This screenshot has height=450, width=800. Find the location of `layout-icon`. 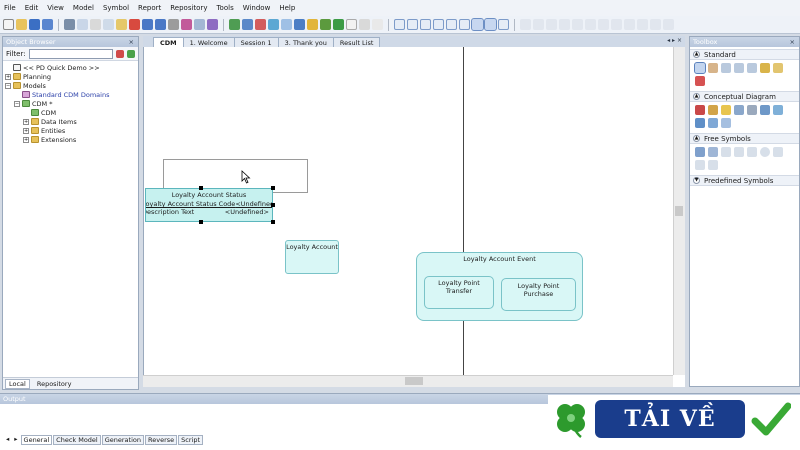

layout-icon is located at coordinates (477, 24).